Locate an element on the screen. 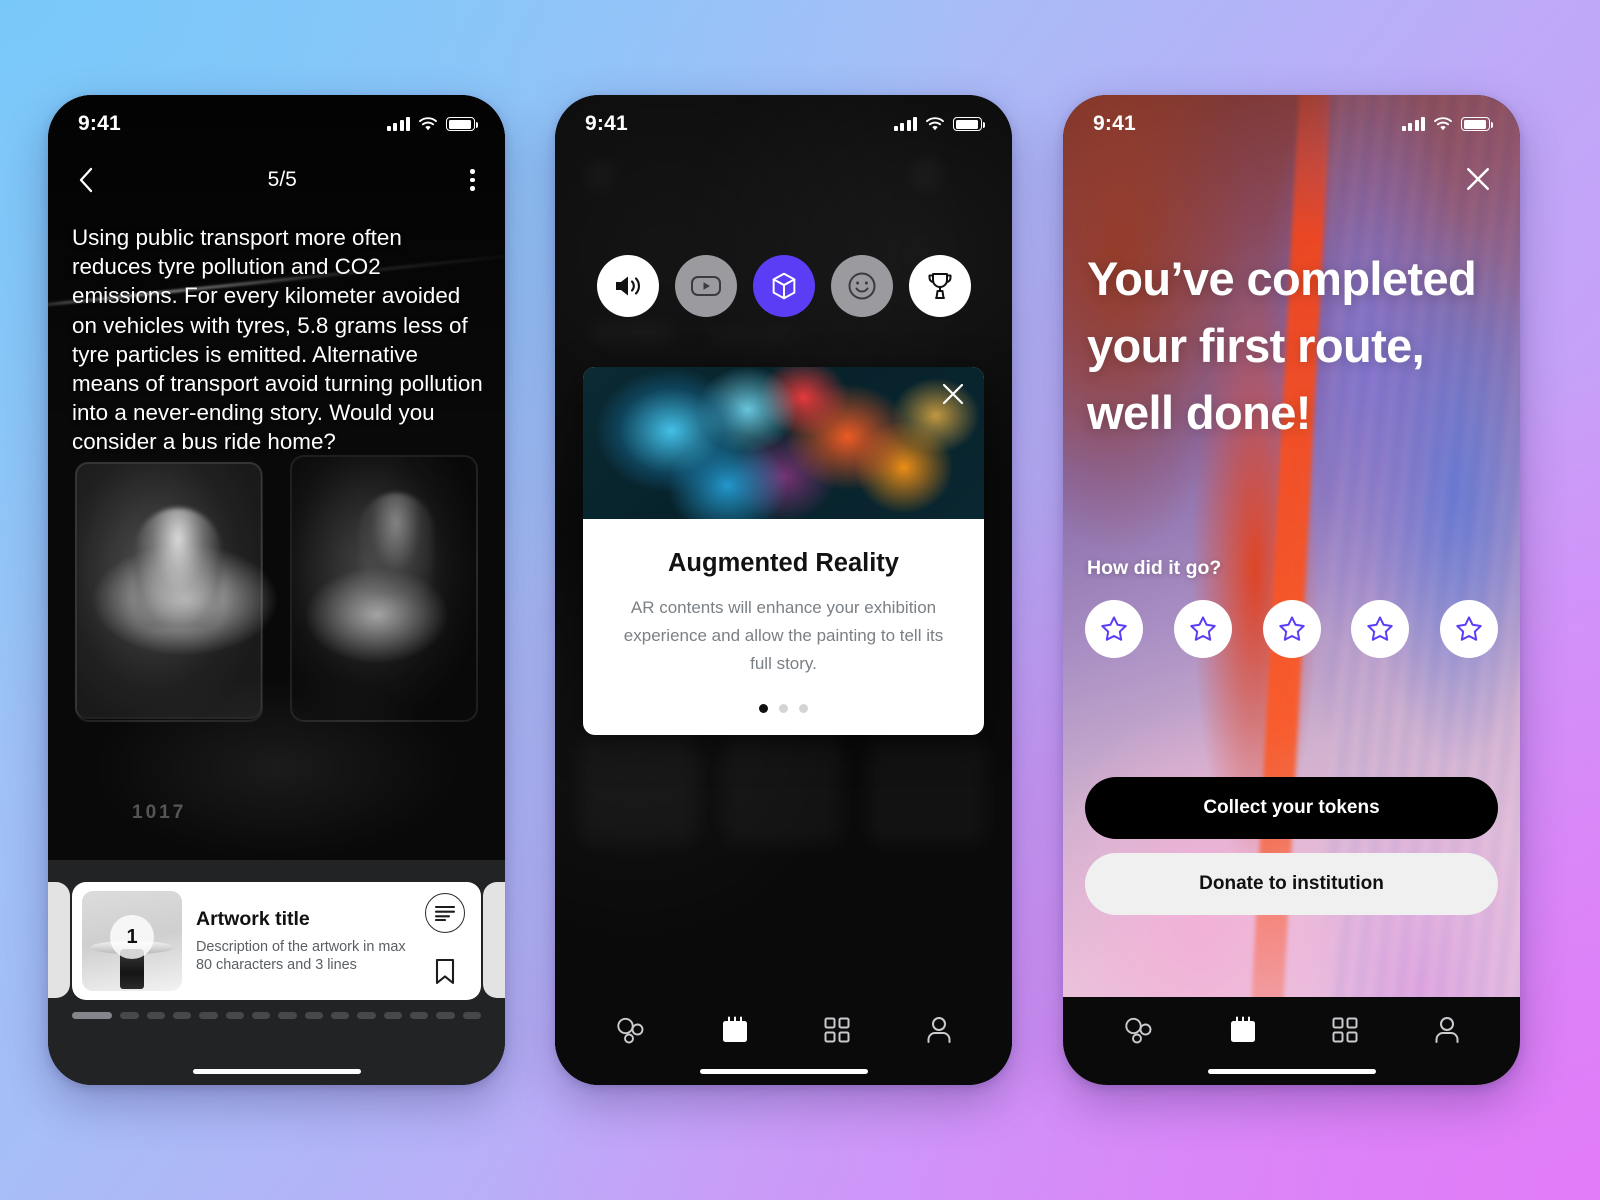  text-lines-icon is located at coordinates (445, 913).